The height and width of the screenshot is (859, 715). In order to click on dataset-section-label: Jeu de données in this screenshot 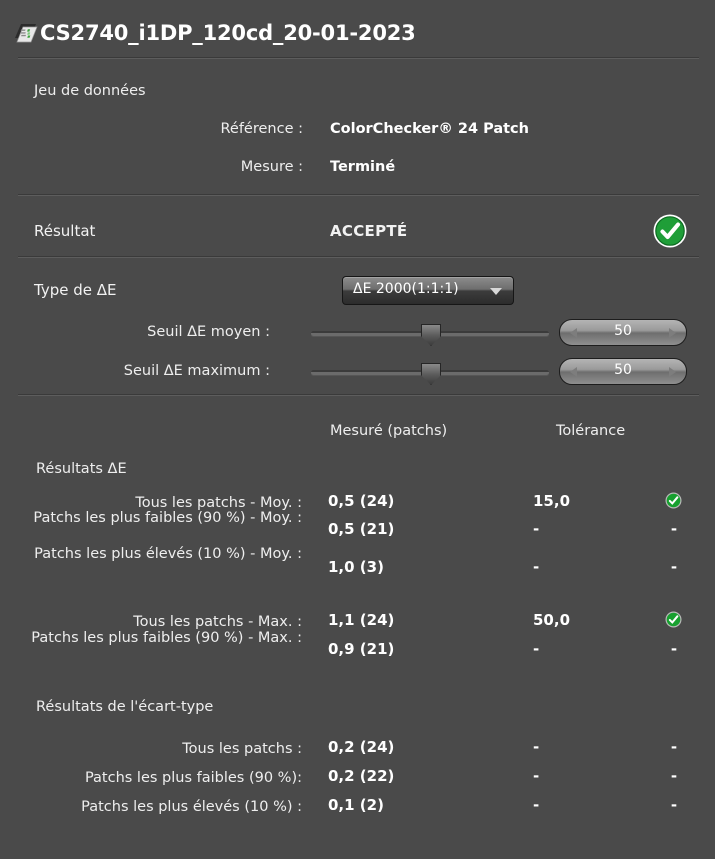, I will do `click(90, 91)`.